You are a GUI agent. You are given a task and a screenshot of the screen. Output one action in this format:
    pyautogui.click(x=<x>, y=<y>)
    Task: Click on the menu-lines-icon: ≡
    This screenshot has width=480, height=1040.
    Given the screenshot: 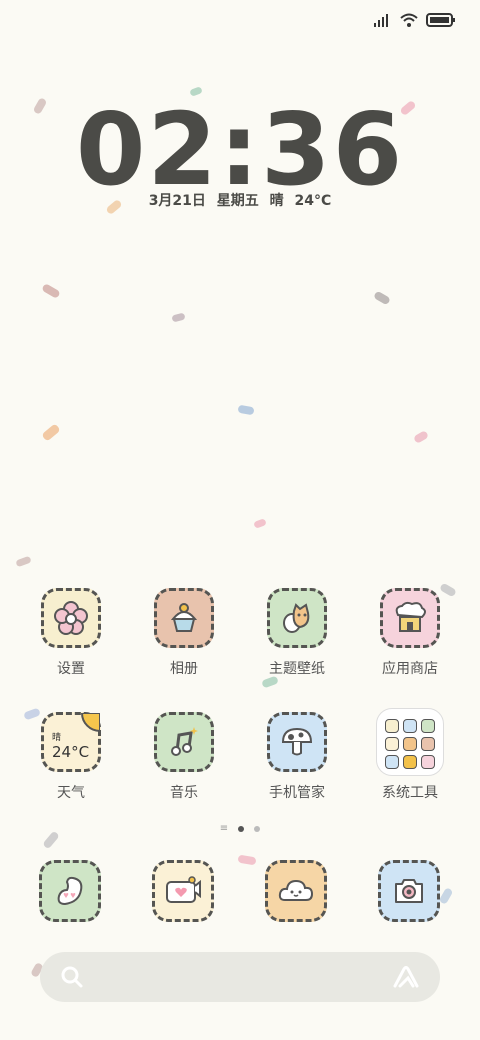 What is the action you would take?
    pyautogui.click(x=224, y=828)
    